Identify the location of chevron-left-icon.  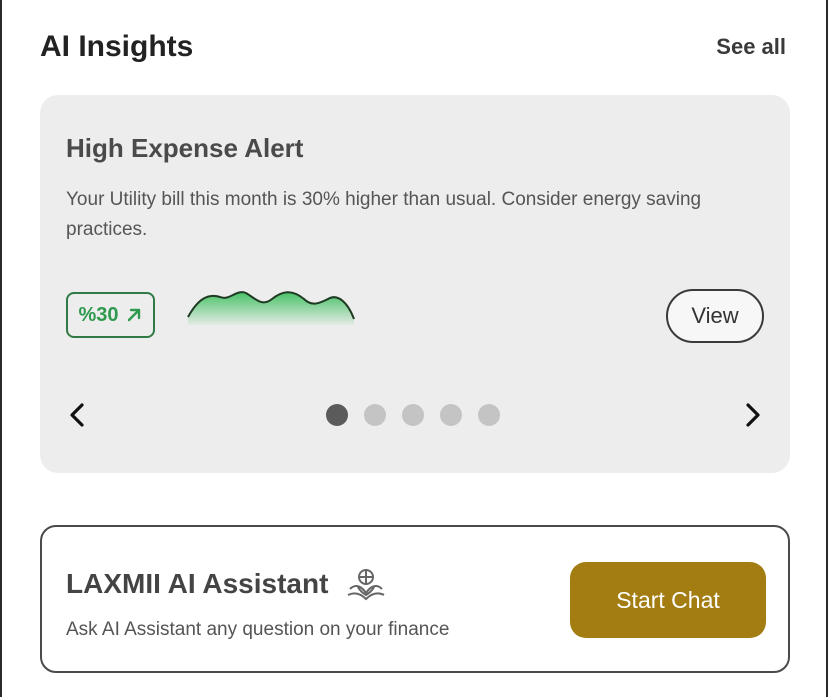
(77, 415).